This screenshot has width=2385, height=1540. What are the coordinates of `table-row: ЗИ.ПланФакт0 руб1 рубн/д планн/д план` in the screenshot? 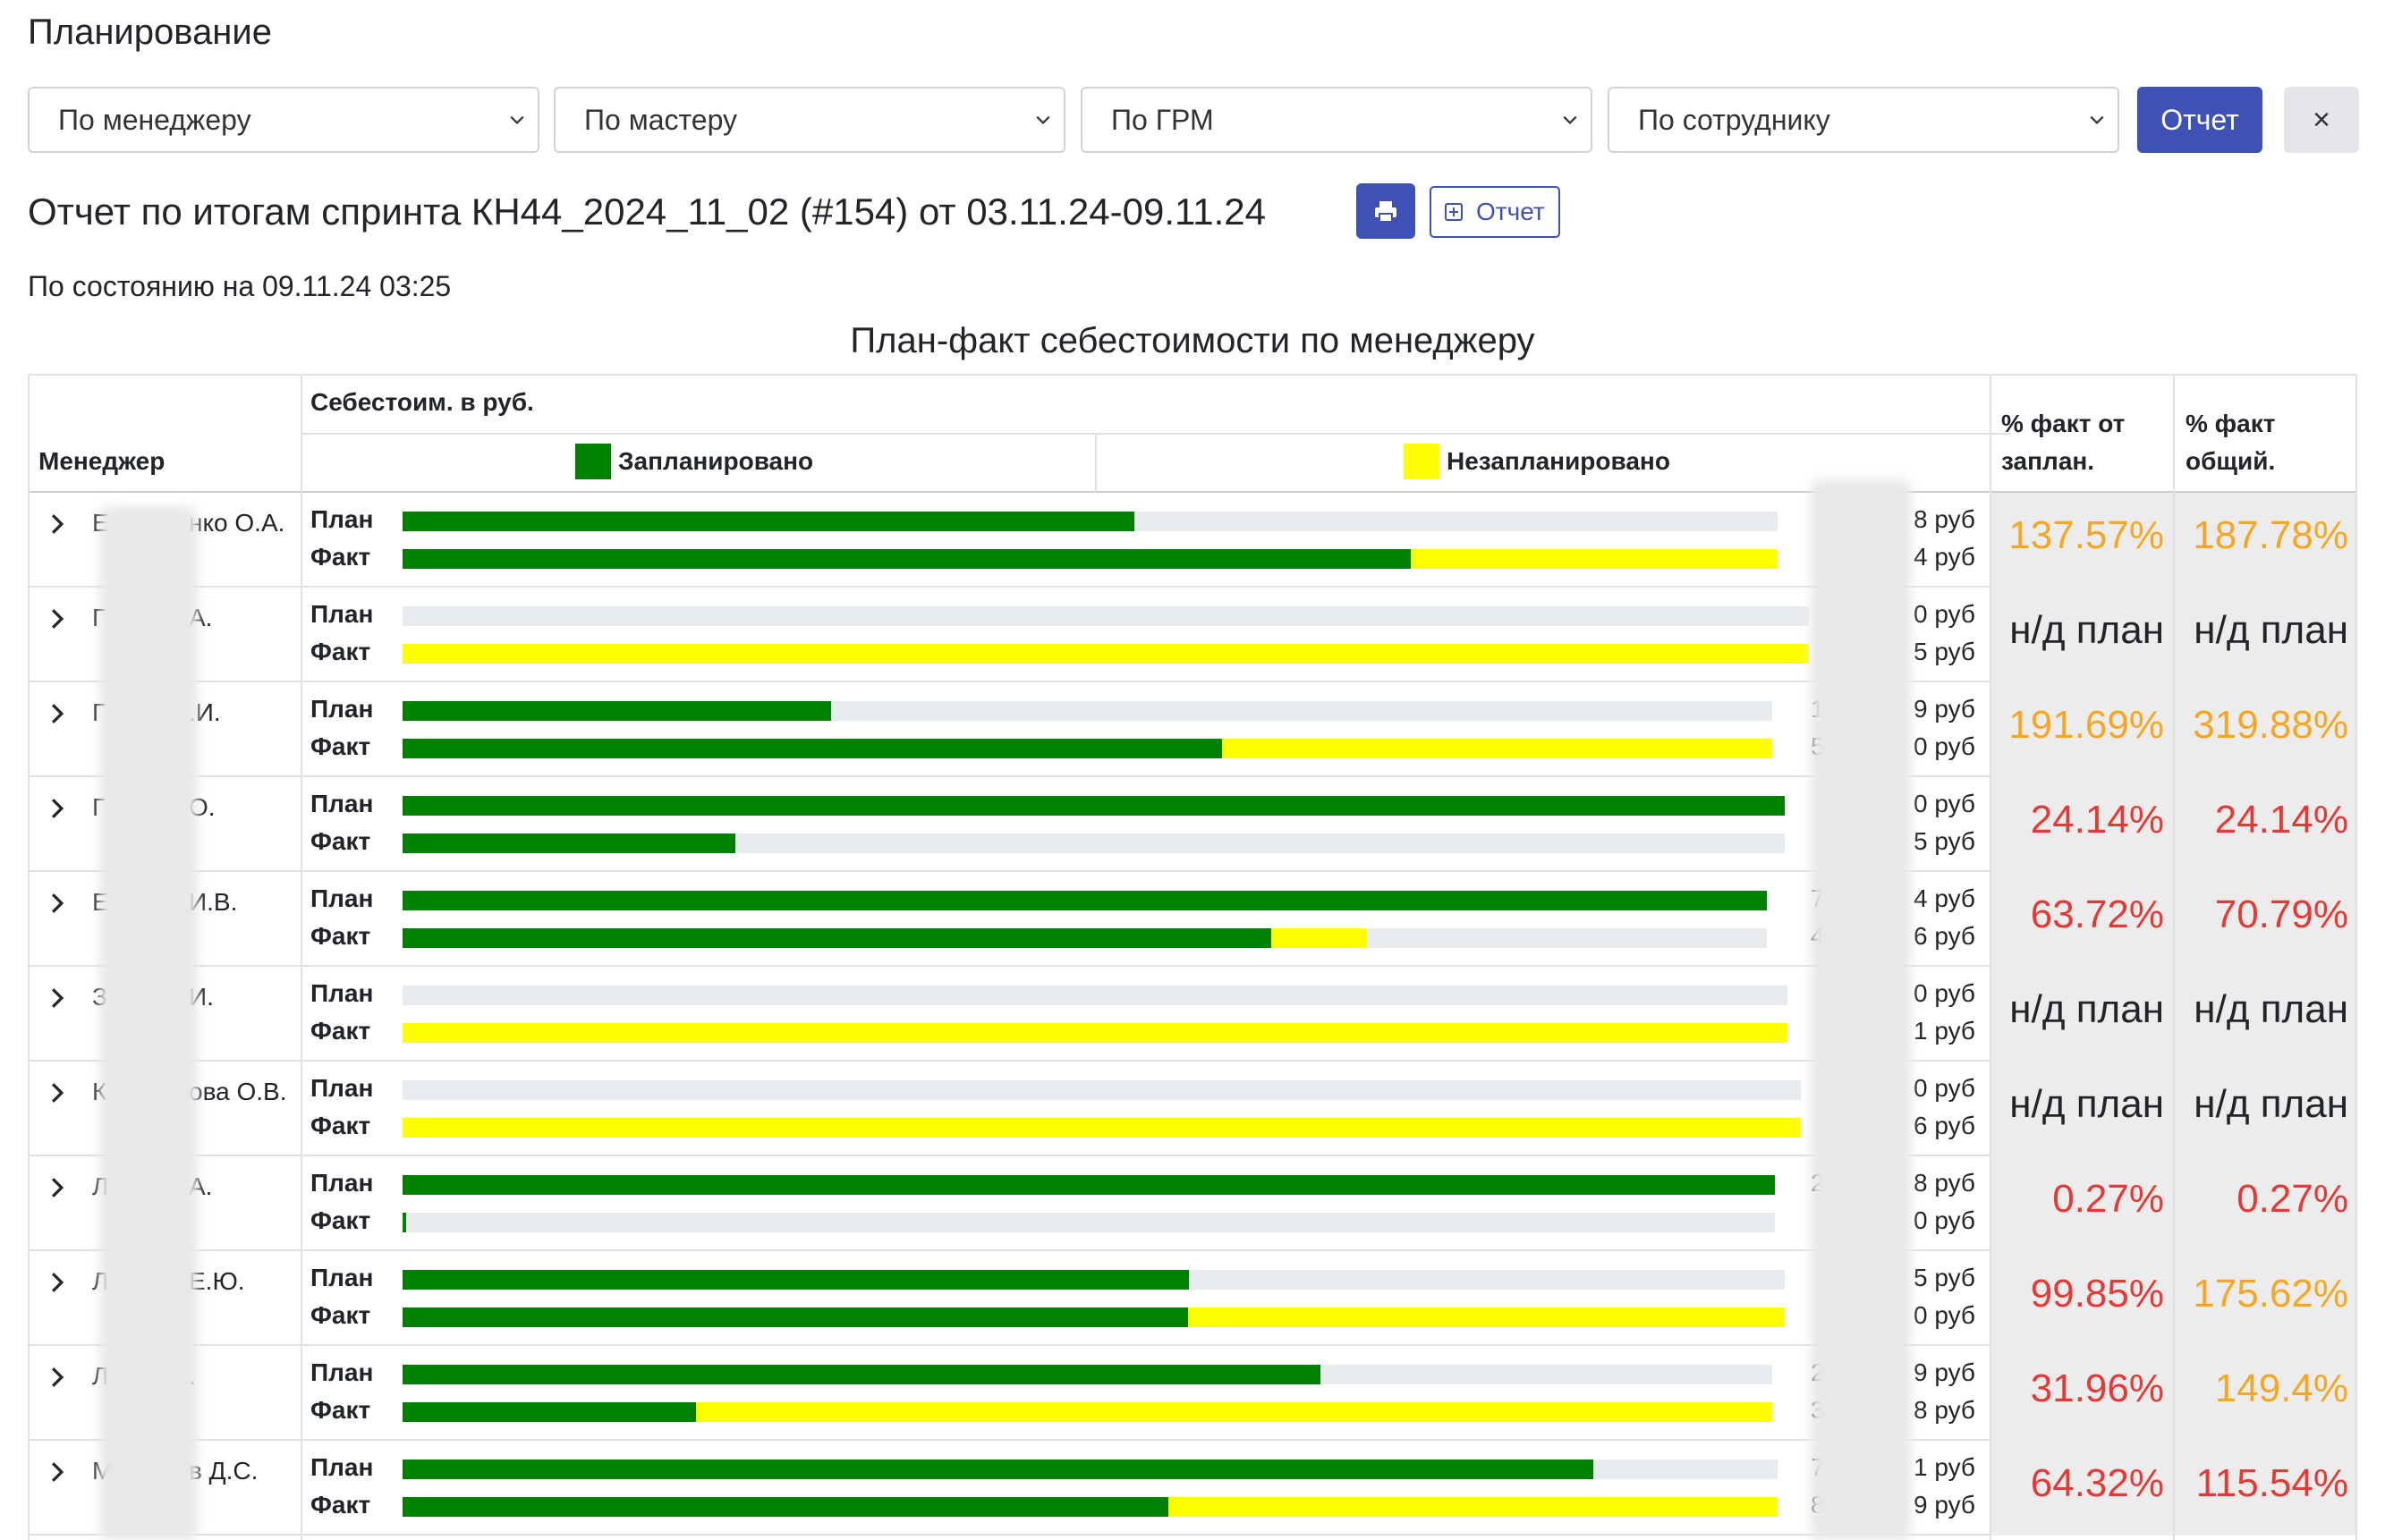 It's located at (1192, 1015).